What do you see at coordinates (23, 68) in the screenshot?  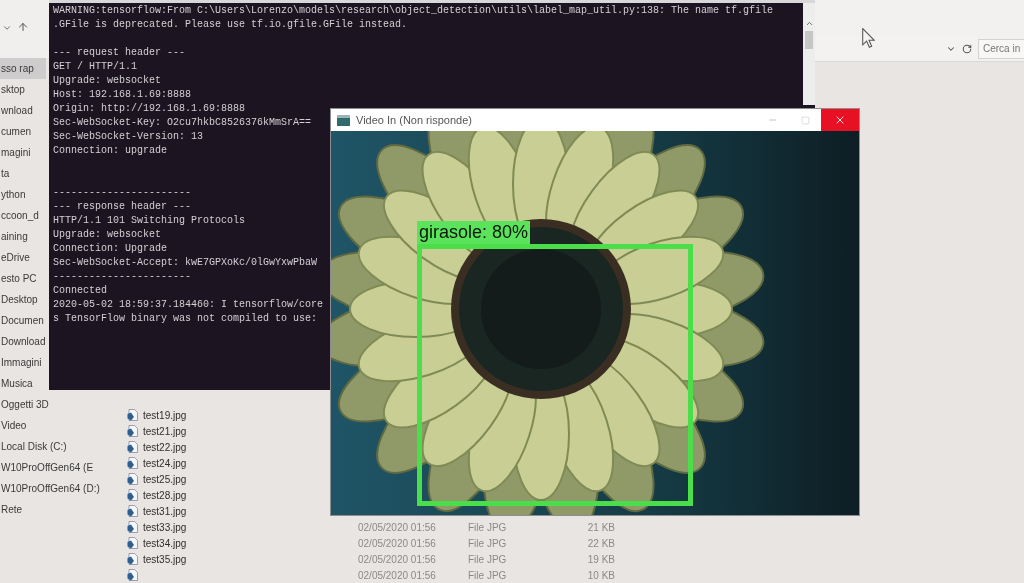 I see `nav-item: sso rap` at bounding box center [23, 68].